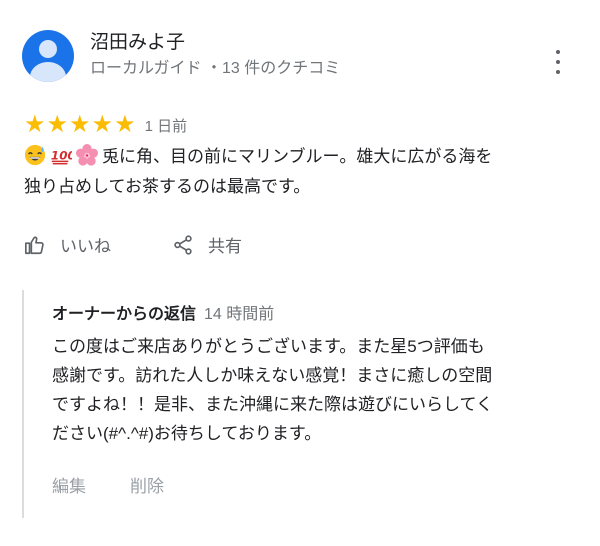 The height and width of the screenshot is (546, 600). I want to click on reviewer-info: 沼田みよ子 ローカルガイド ・13 件のクチコミ, so click(215, 56).